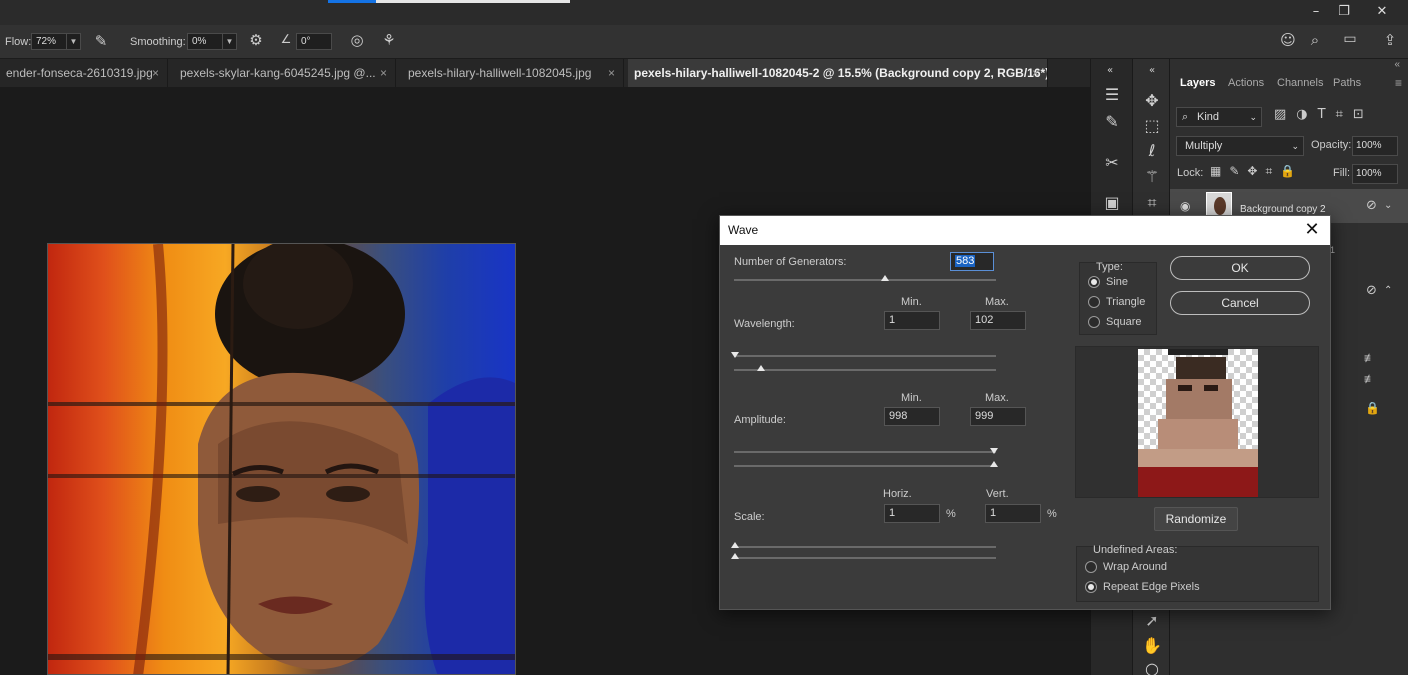 The width and height of the screenshot is (1408, 675). Describe the element at coordinates (101, 42) in the screenshot. I see `airbrush-icon: ✎` at that location.